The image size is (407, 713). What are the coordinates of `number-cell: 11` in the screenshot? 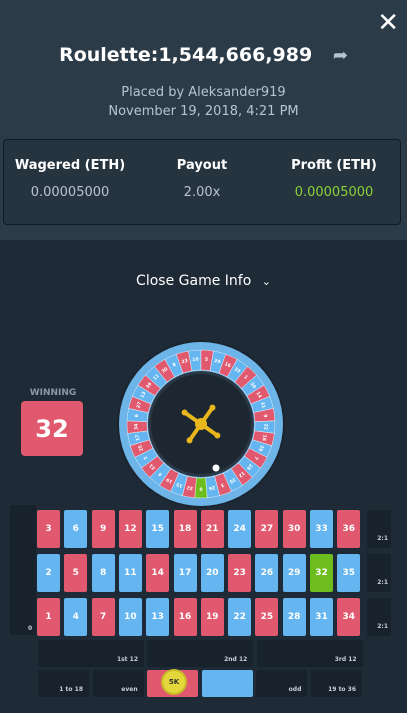 It's located at (130, 573).